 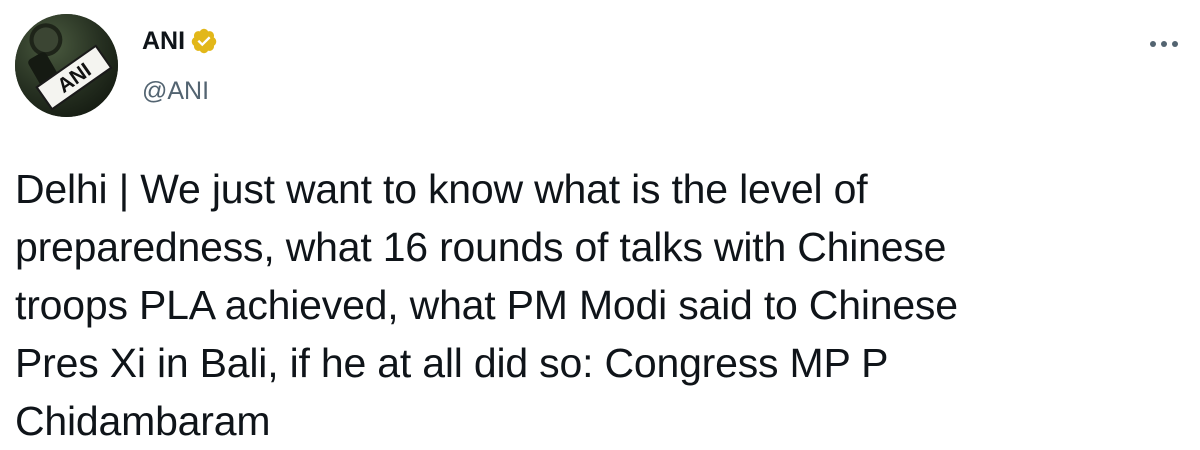 What do you see at coordinates (180, 91) in the screenshot?
I see `user-handle: @ANI` at bounding box center [180, 91].